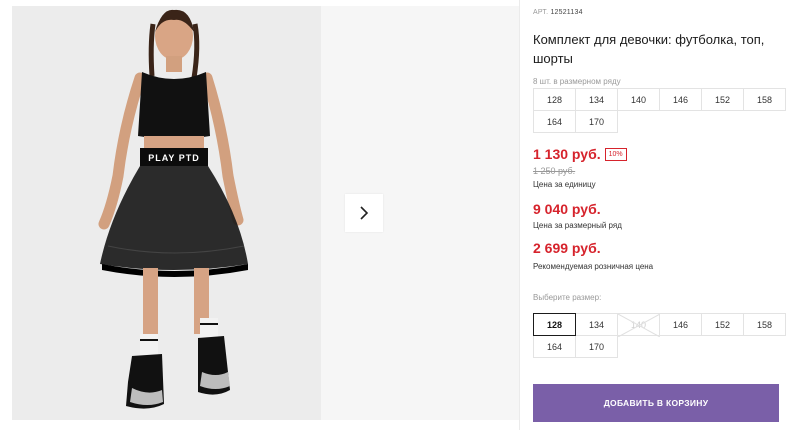 This screenshot has height=430, width=800. I want to click on article-number: АРТ. 12521134, so click(558, 12).